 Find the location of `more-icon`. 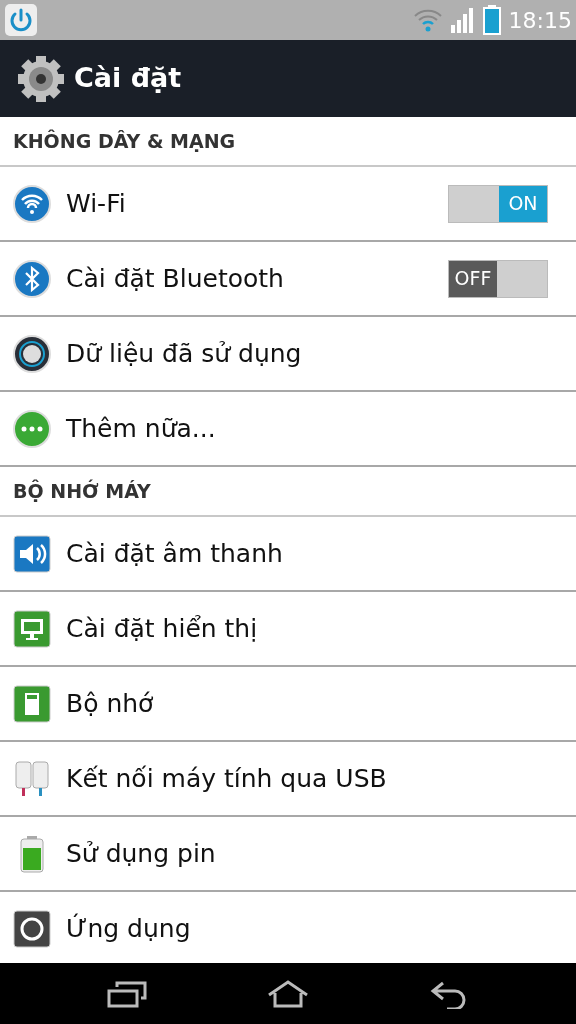

more-icon is located at coordinates (32, 428).